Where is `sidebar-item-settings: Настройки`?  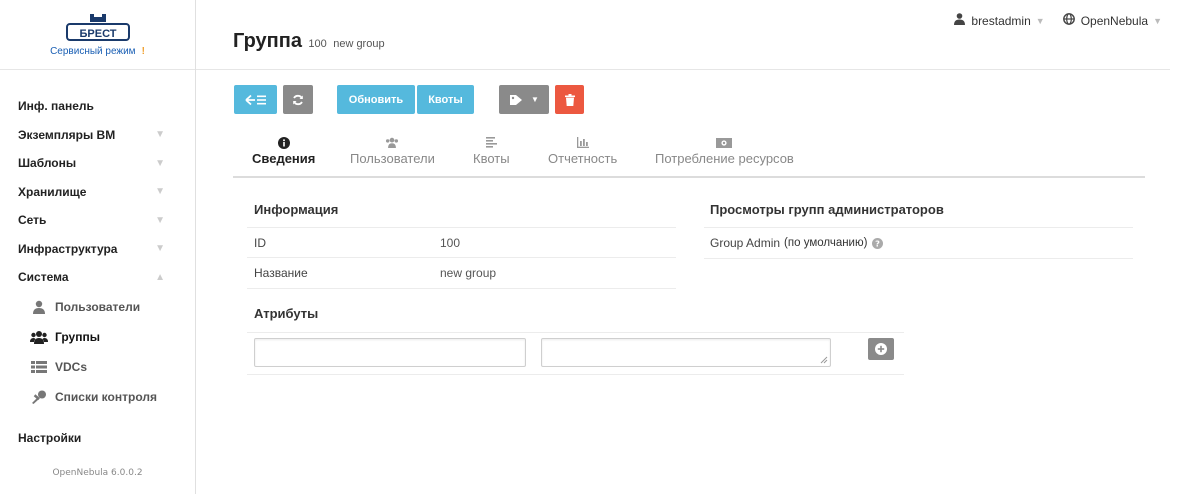 sidebar-item-settings: Настройки is located at coordinates (97, 438).